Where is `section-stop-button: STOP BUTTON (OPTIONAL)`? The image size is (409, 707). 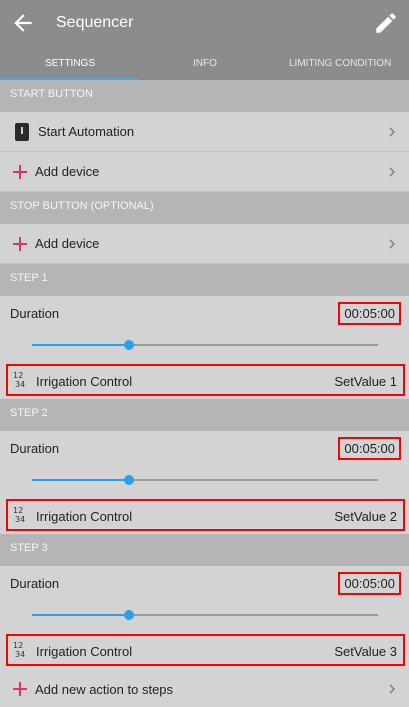
section-stop-button: STOP BUTTON (OPTIONAL) is located at coordinates (204, 208).